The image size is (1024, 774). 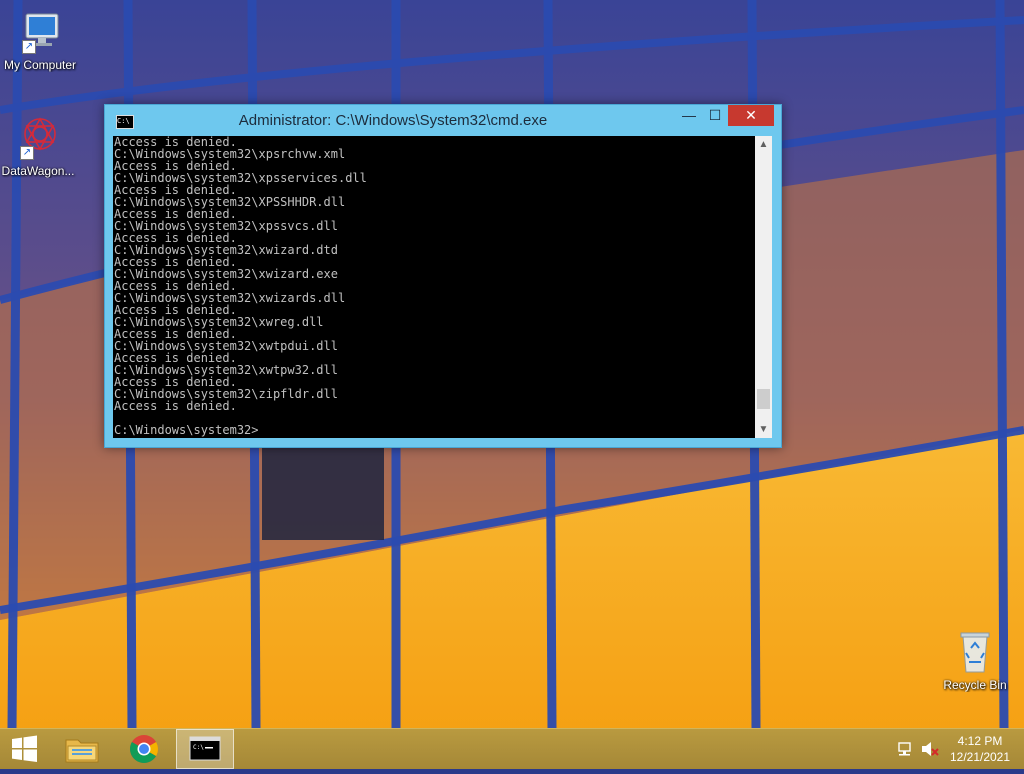 I want to click on my-computer-shortcut: ↗ My Computer, so click(x=40, y=40).